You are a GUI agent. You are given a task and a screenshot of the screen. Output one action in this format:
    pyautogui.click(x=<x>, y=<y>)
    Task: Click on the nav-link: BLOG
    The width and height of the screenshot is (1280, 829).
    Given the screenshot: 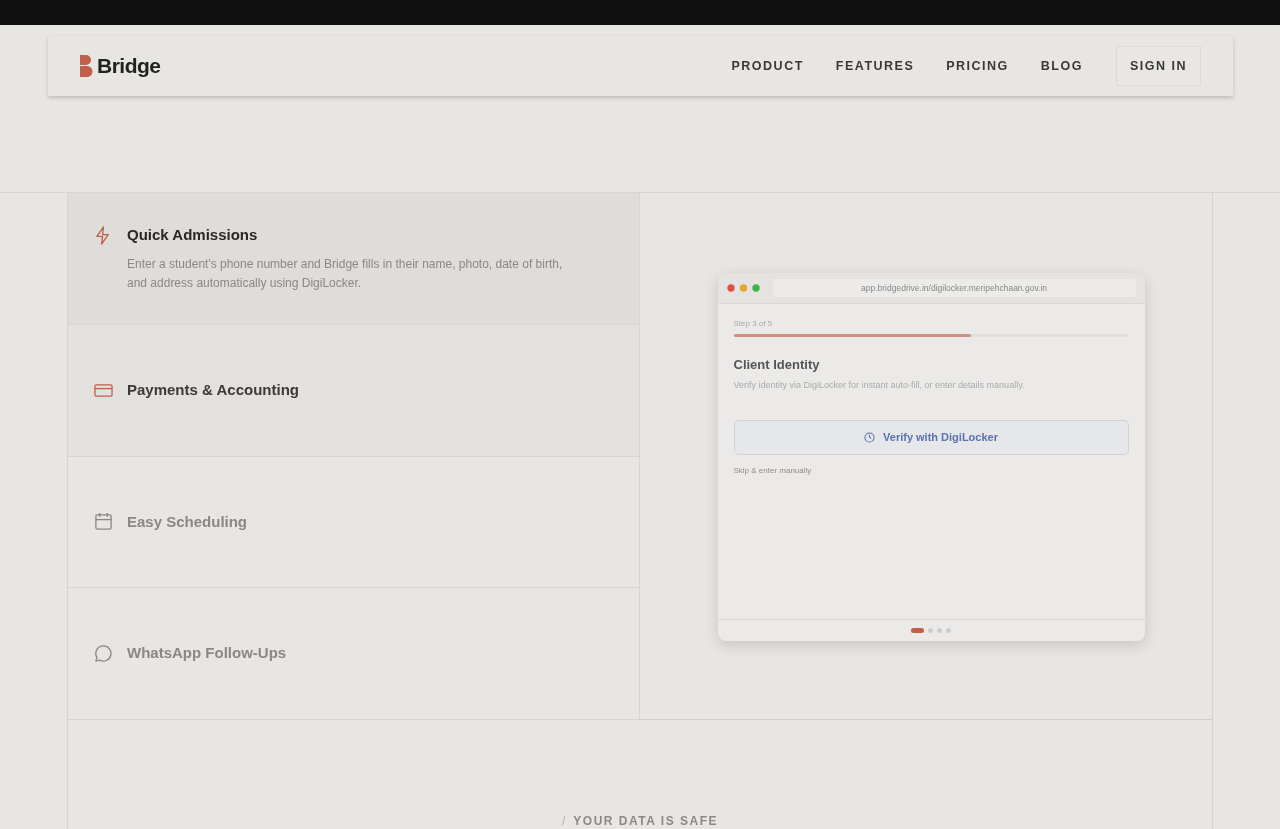 What is the action you would take?
    pyautogui.click(x=1061, y=66)
    